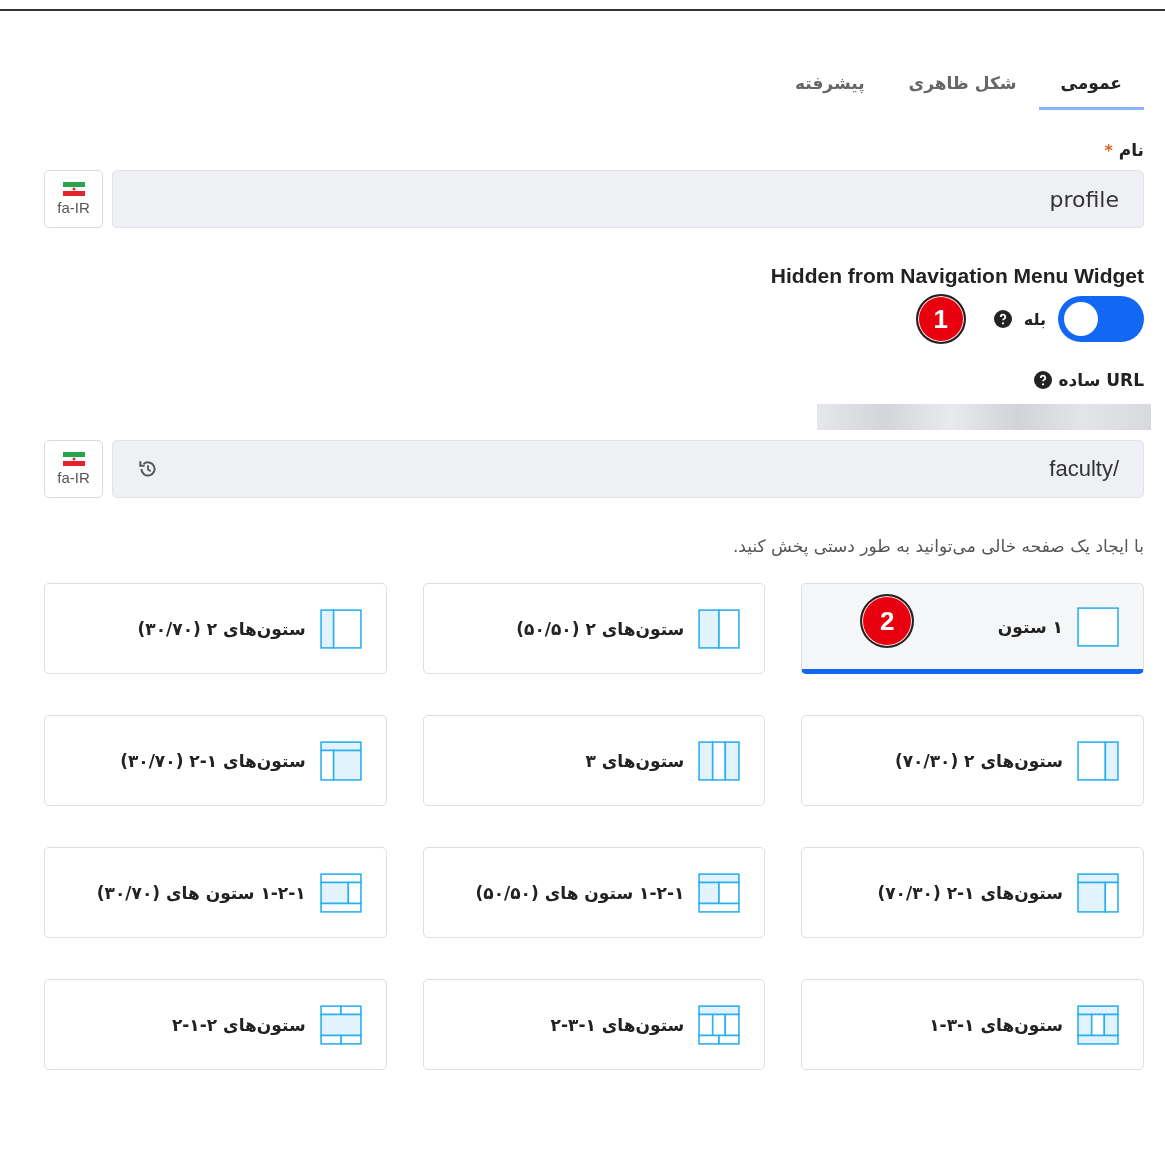 This screenshot has height=1151, width=1165. Describe the element at coordinates (215, 1024) in the screenshot. I see `layout-option: ستون‌های ۲-۱-۲` at that location.